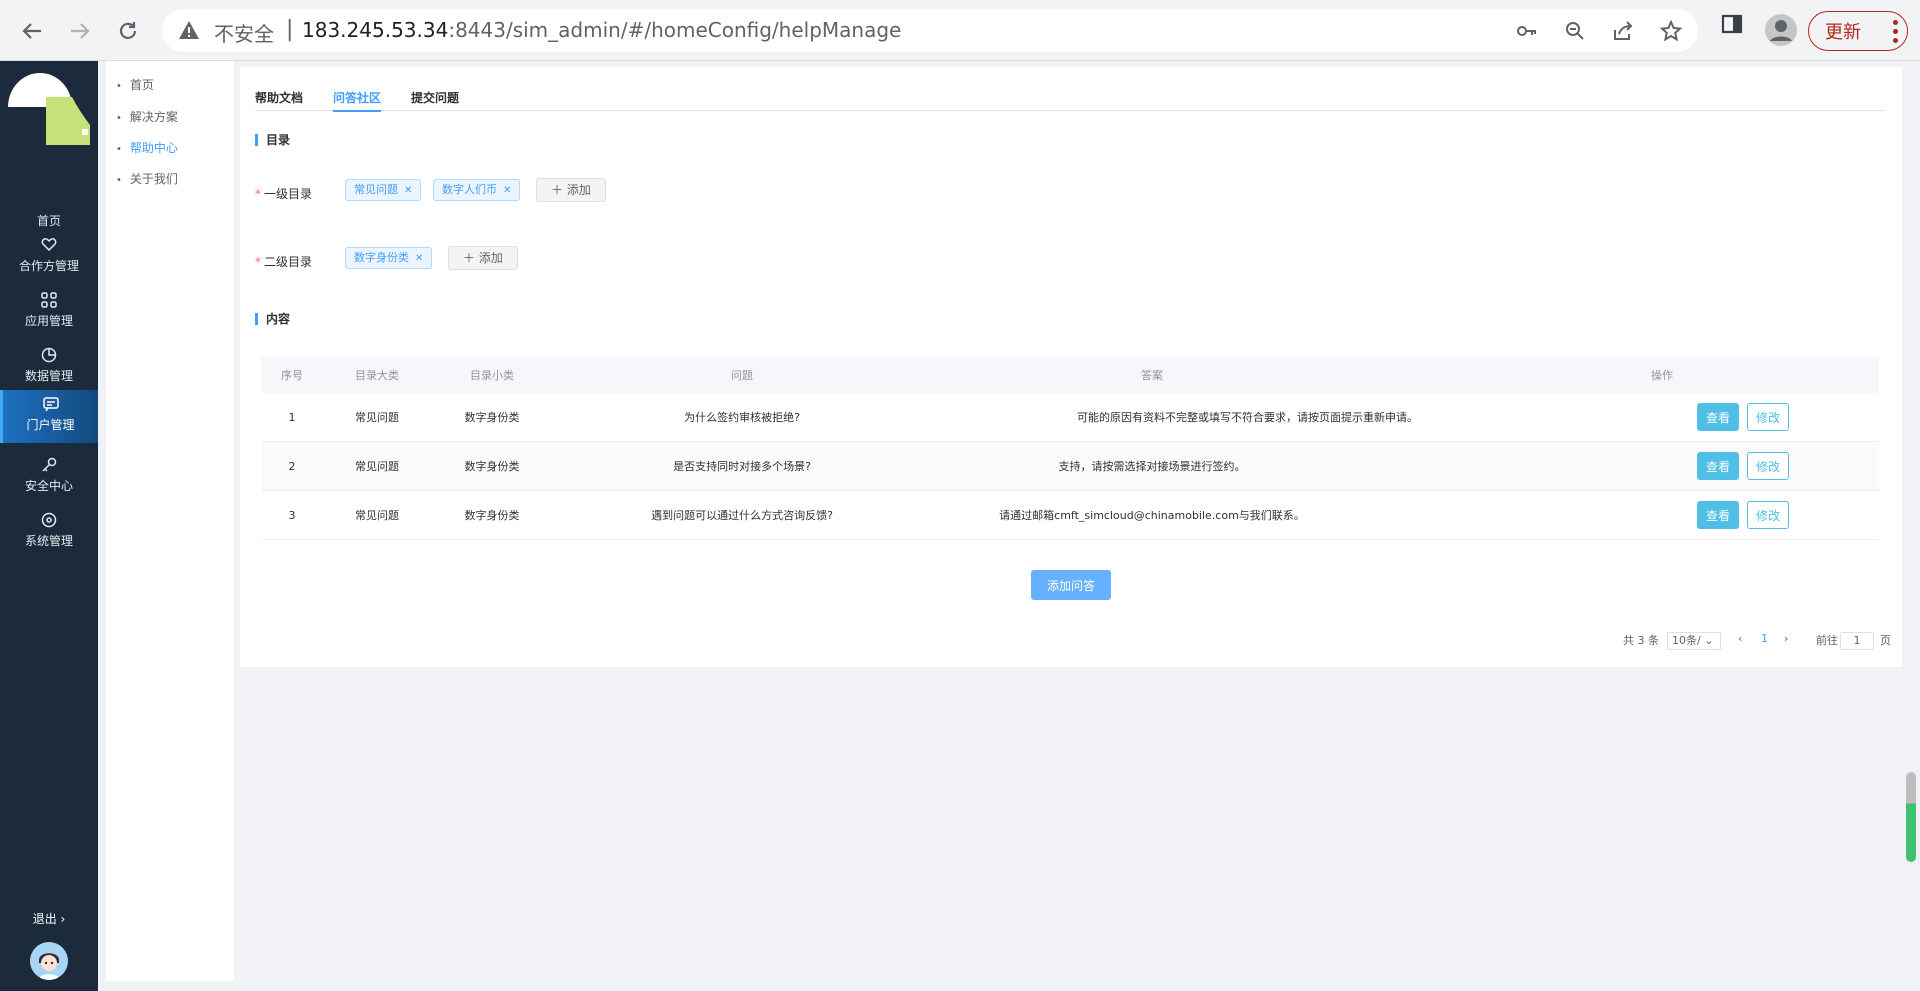 This screenshot has height=991, width=1920. What do you see at coordinates (49, 918) in the screenshot?
I see `logout-button: 退出 ›` at bounding box center [49, 918].